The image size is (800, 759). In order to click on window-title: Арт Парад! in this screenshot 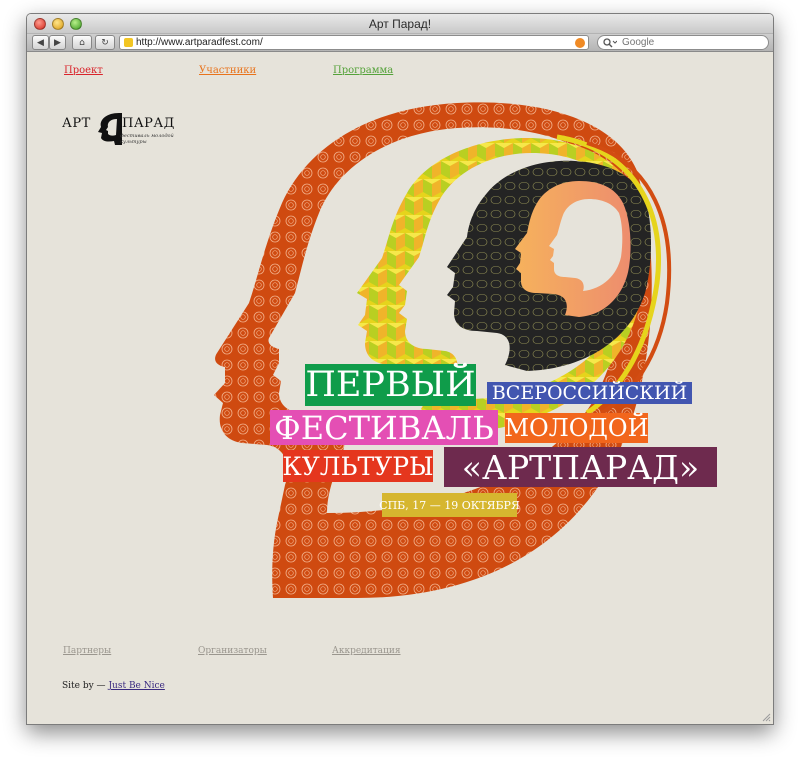, I will do `click(400, 24)`.